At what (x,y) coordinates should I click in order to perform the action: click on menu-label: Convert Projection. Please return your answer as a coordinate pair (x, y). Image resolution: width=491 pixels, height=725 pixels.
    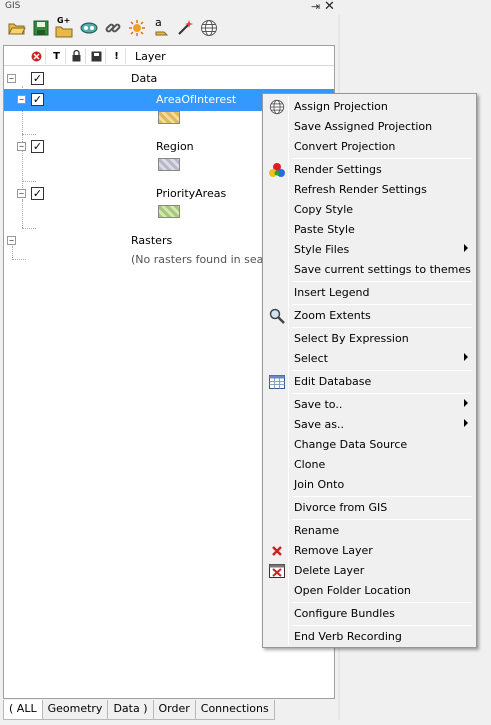
    Looking at the image, I should click on (345, 146).